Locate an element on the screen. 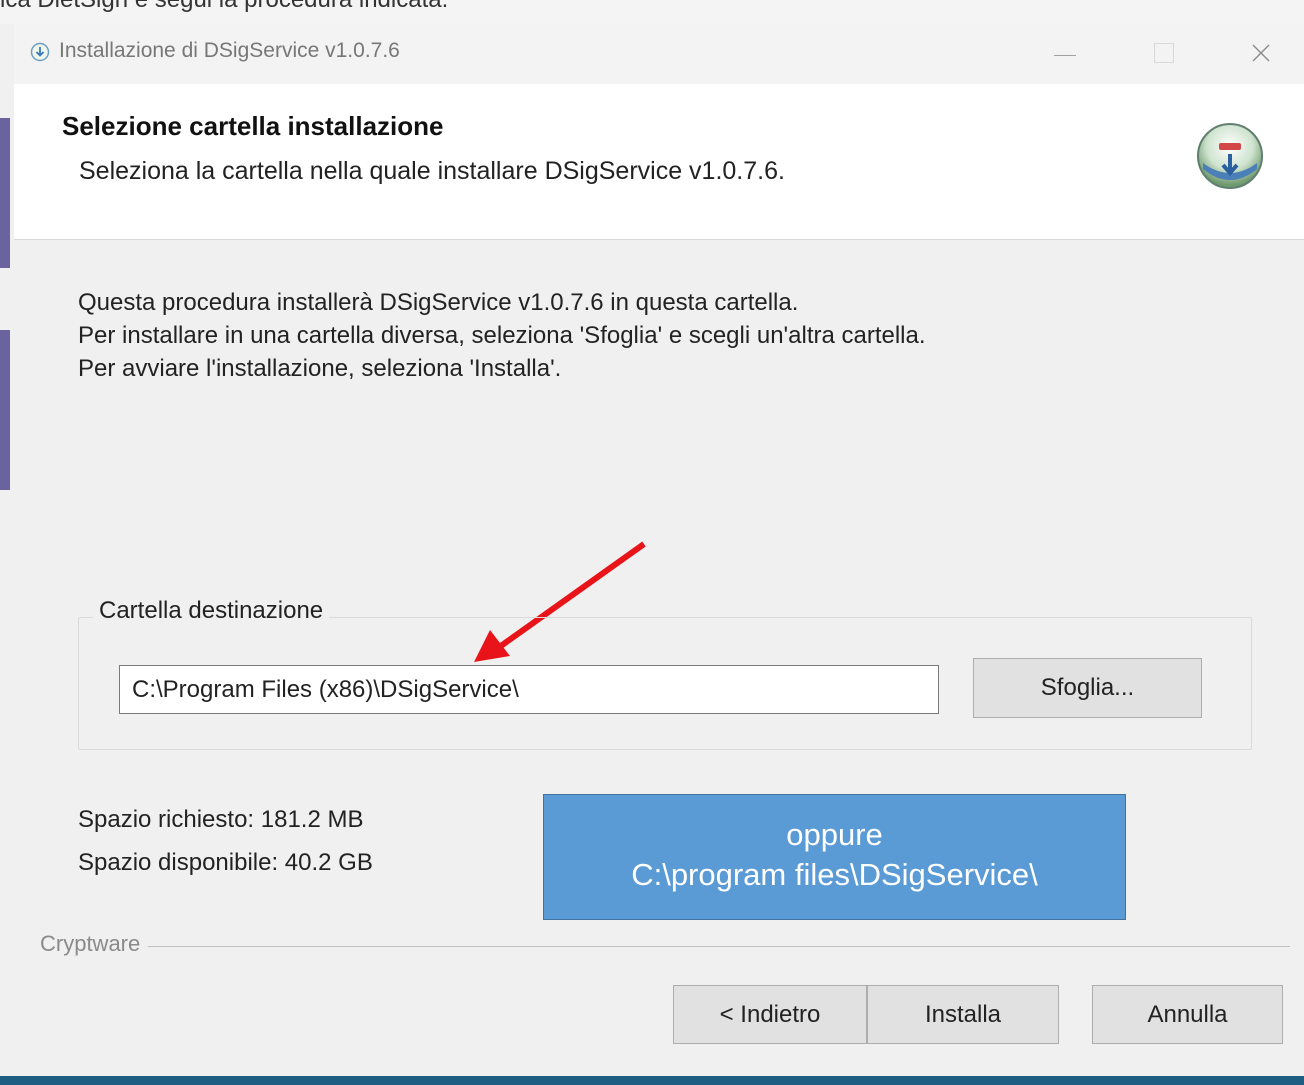 This screenshot has width=1304, height=1085. installer-app-icon is located at coordinates (40, 52).